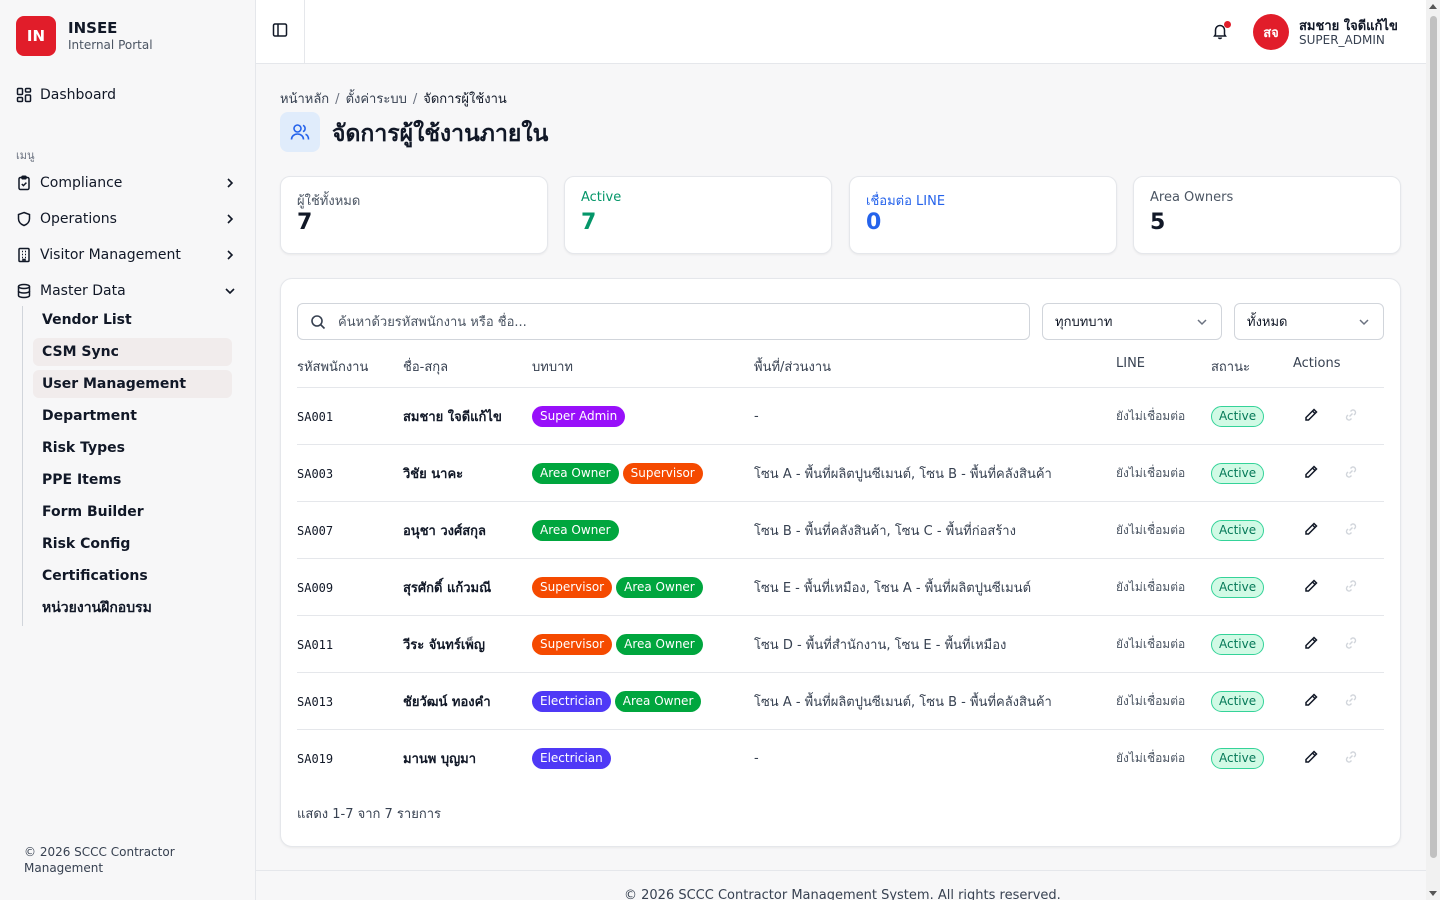 The image size is (1440, 900). I want to click on area-text: -, so click(756, 416).